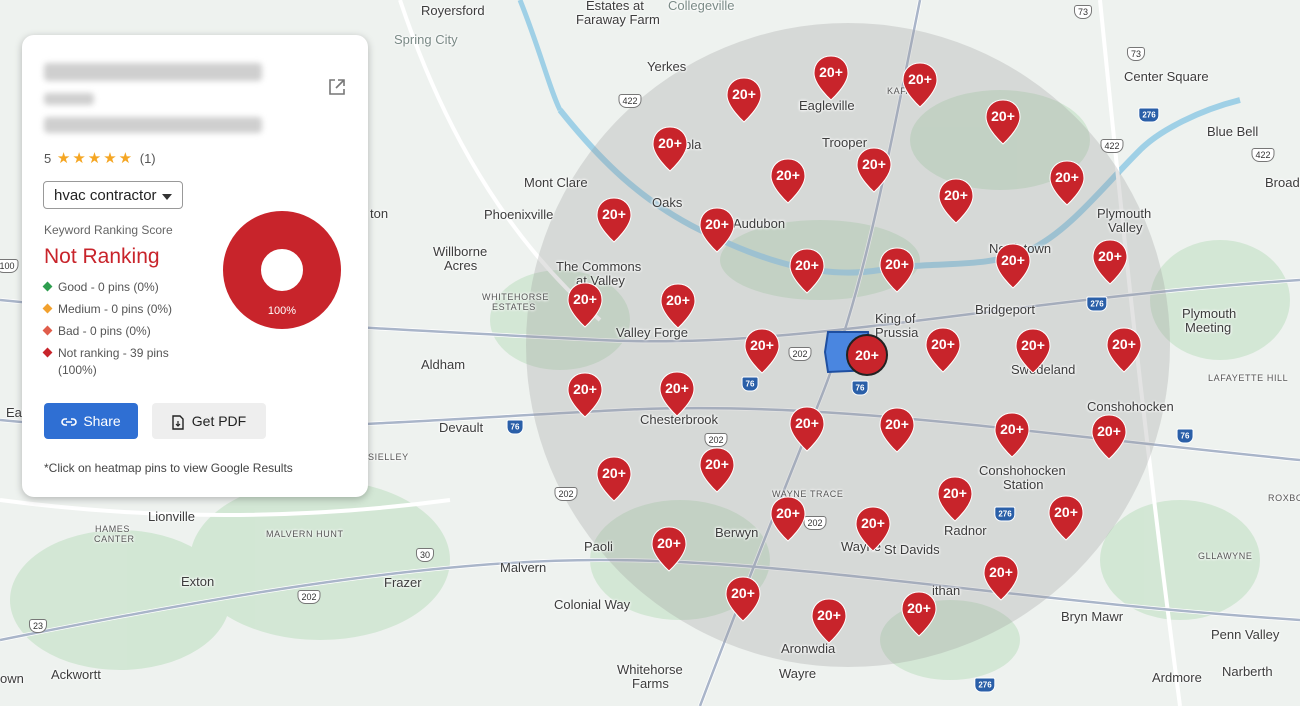 This screenshot has height=706, width=1300. Describe the element at coordinates (1233, 131) in the screenshot. I see `place-label: Blue Bell` at that location.